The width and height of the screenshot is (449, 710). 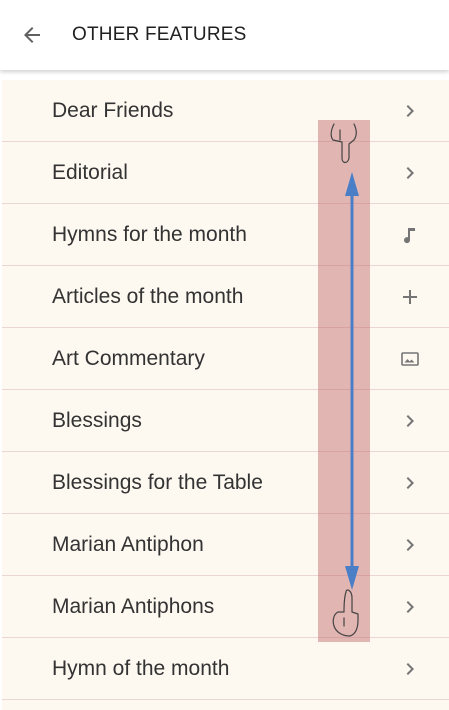 I want to click on list-item-label: Dear Friends, so click(x=113, y=110).